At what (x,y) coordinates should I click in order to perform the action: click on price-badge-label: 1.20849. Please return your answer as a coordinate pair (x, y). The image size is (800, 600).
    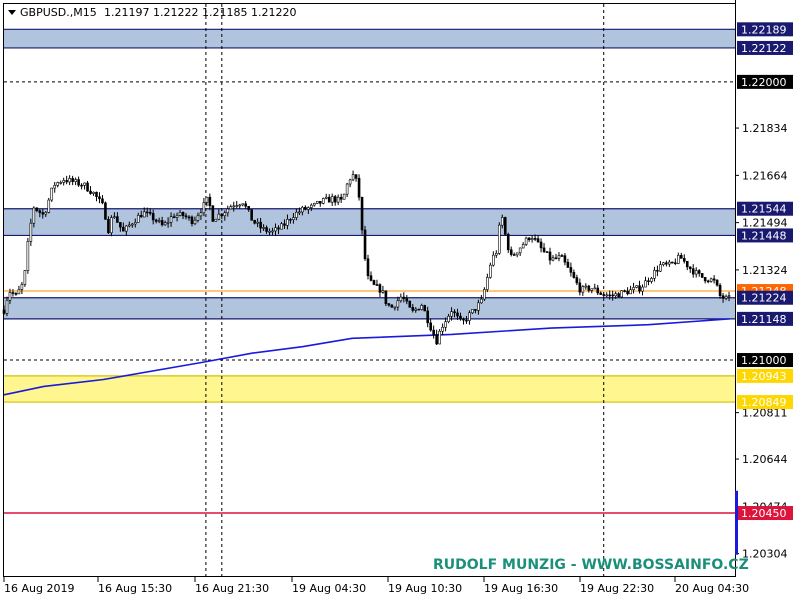
    Looking at the image, I should click on (764, 402).